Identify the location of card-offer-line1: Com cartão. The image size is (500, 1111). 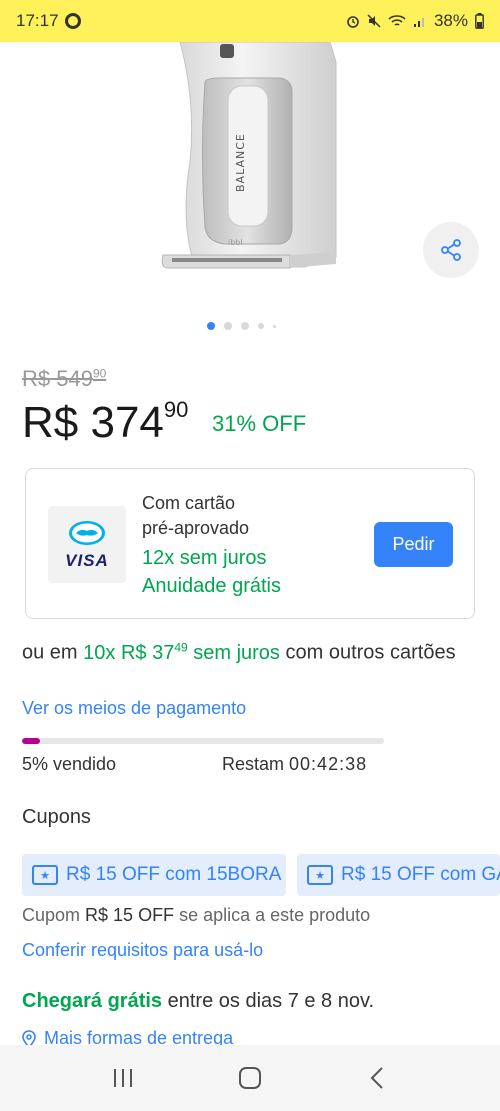
(189, 503).